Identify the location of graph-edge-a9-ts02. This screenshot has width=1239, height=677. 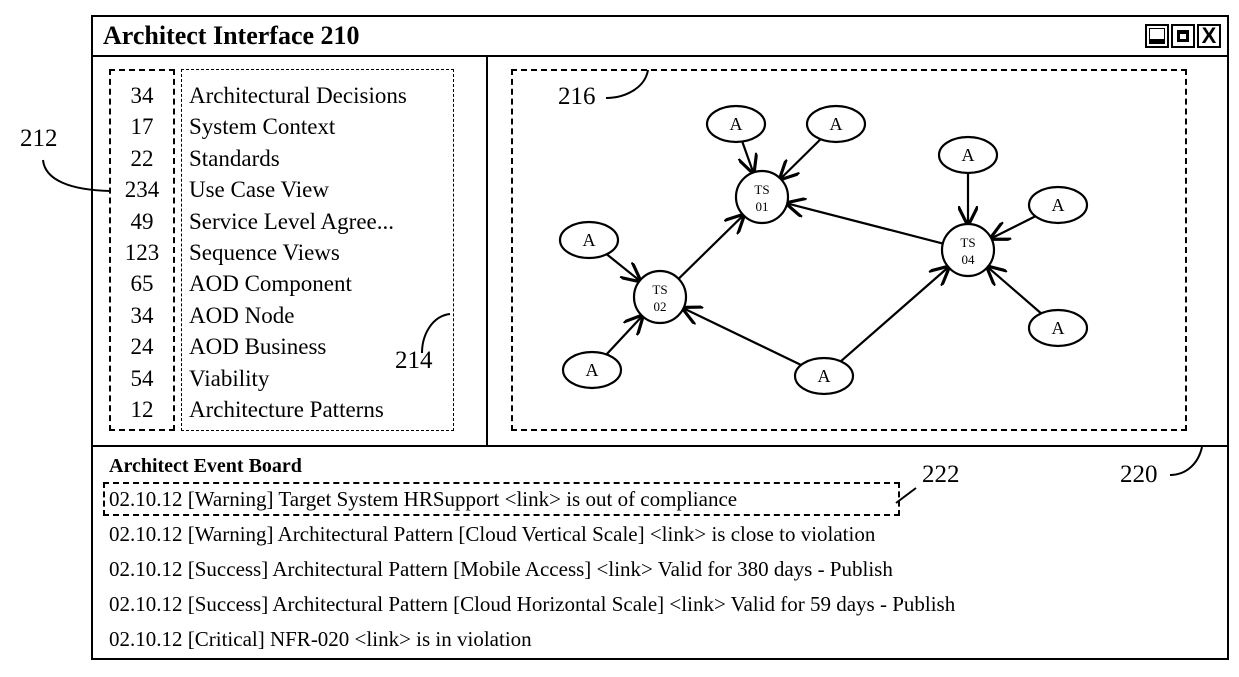
(742, 337).